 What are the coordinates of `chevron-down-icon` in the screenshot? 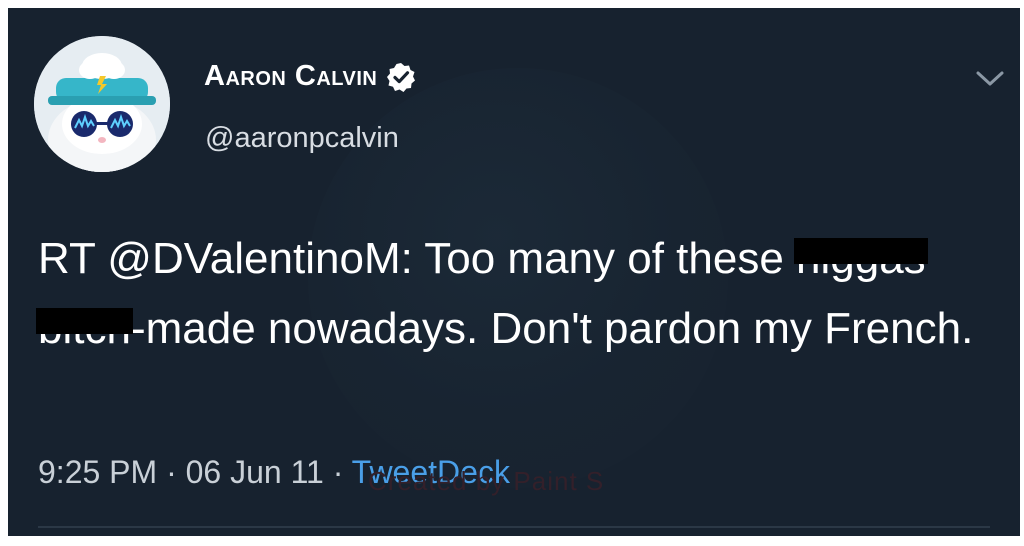 It's located at (990, 78).